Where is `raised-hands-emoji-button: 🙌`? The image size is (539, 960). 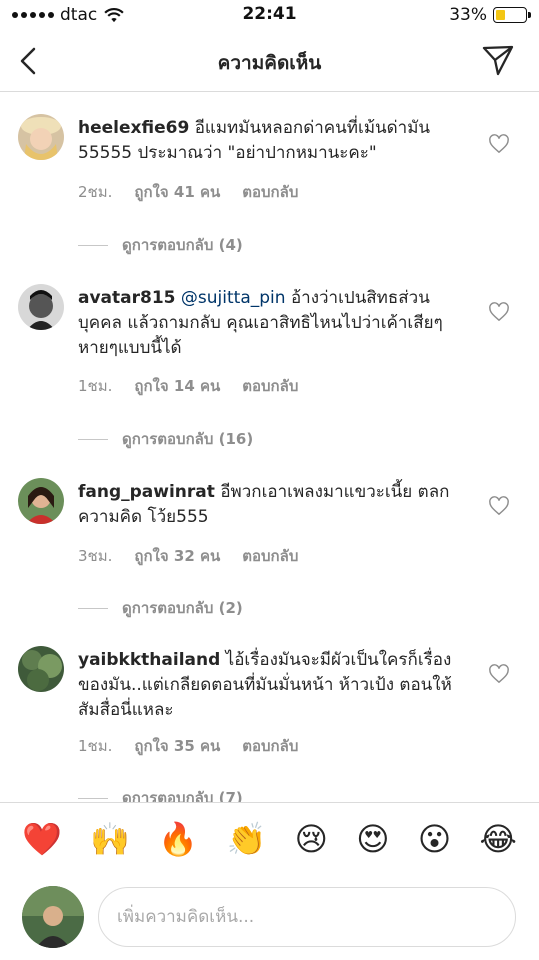 raised-hands-emoji-button: 🙌 is located at coordinates (110, 839).